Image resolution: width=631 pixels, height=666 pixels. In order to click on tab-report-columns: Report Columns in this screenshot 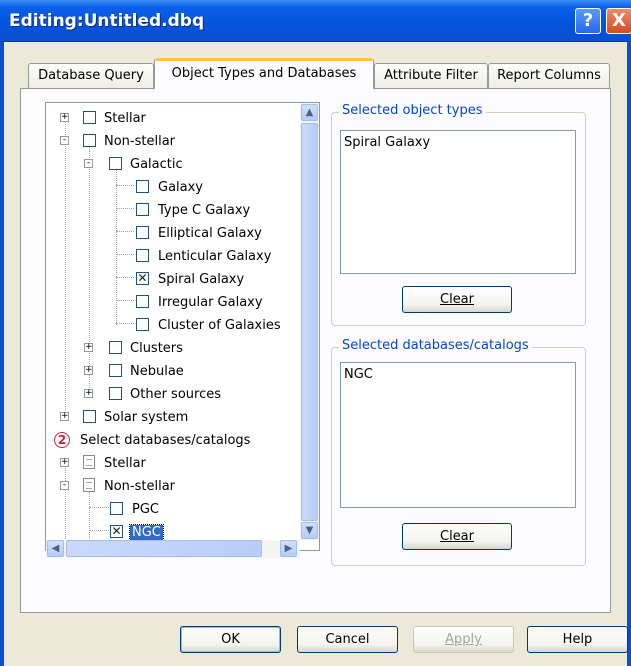, I will do `click(549, 75)`.